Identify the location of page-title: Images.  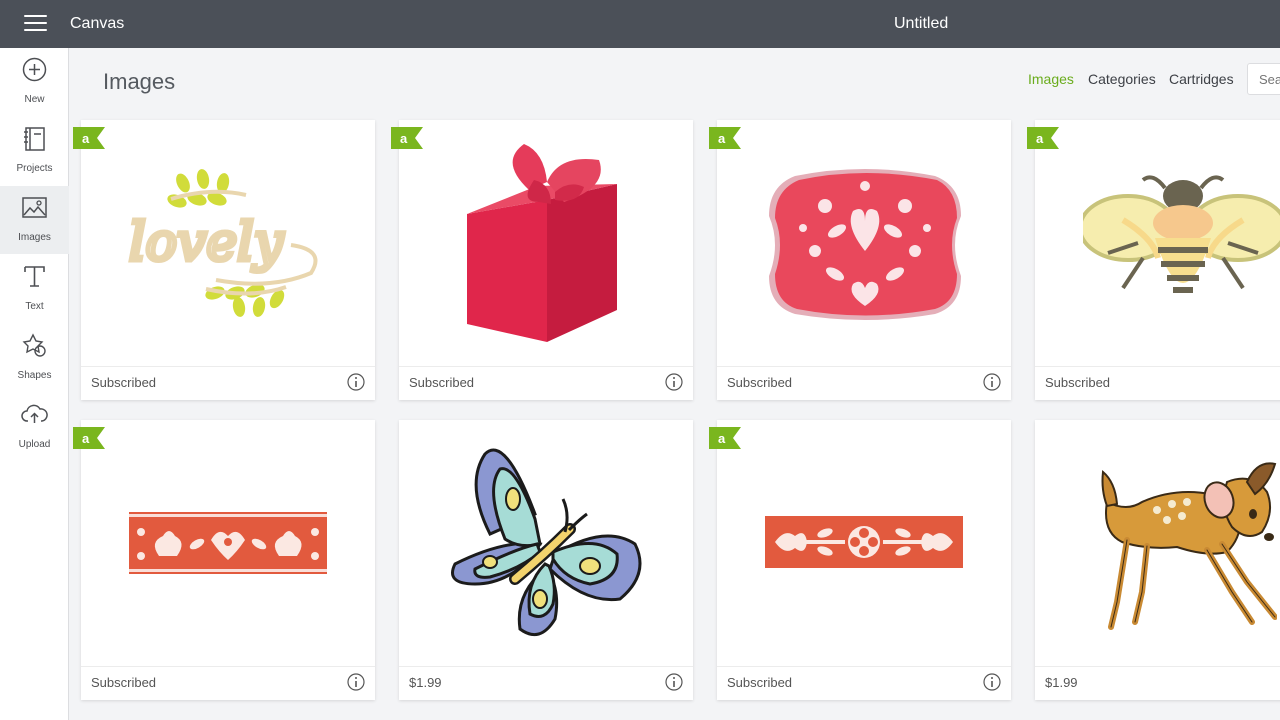
(139, 81).